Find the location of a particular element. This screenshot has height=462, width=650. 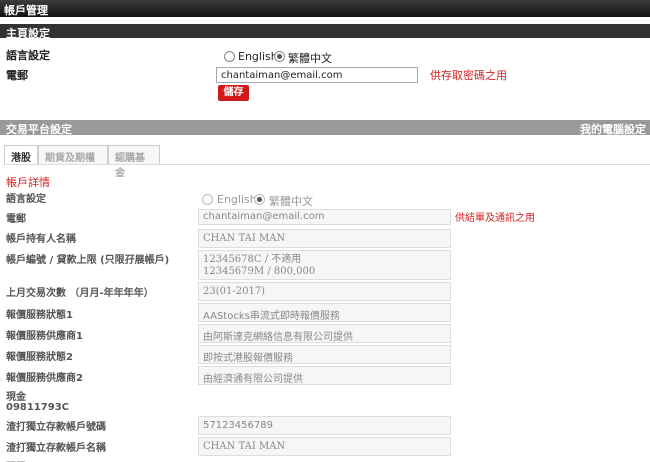

last-month-trades-field: 23(01-2017) is located at coordinates (324, 291).